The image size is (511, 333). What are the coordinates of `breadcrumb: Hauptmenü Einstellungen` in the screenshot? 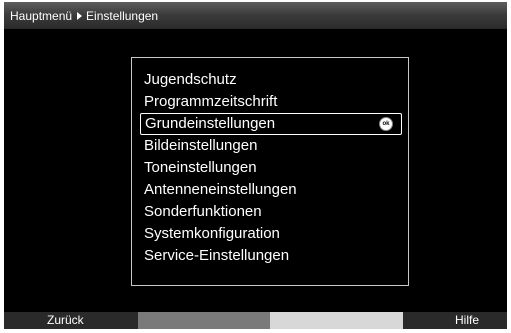 It's located at (81, 16).